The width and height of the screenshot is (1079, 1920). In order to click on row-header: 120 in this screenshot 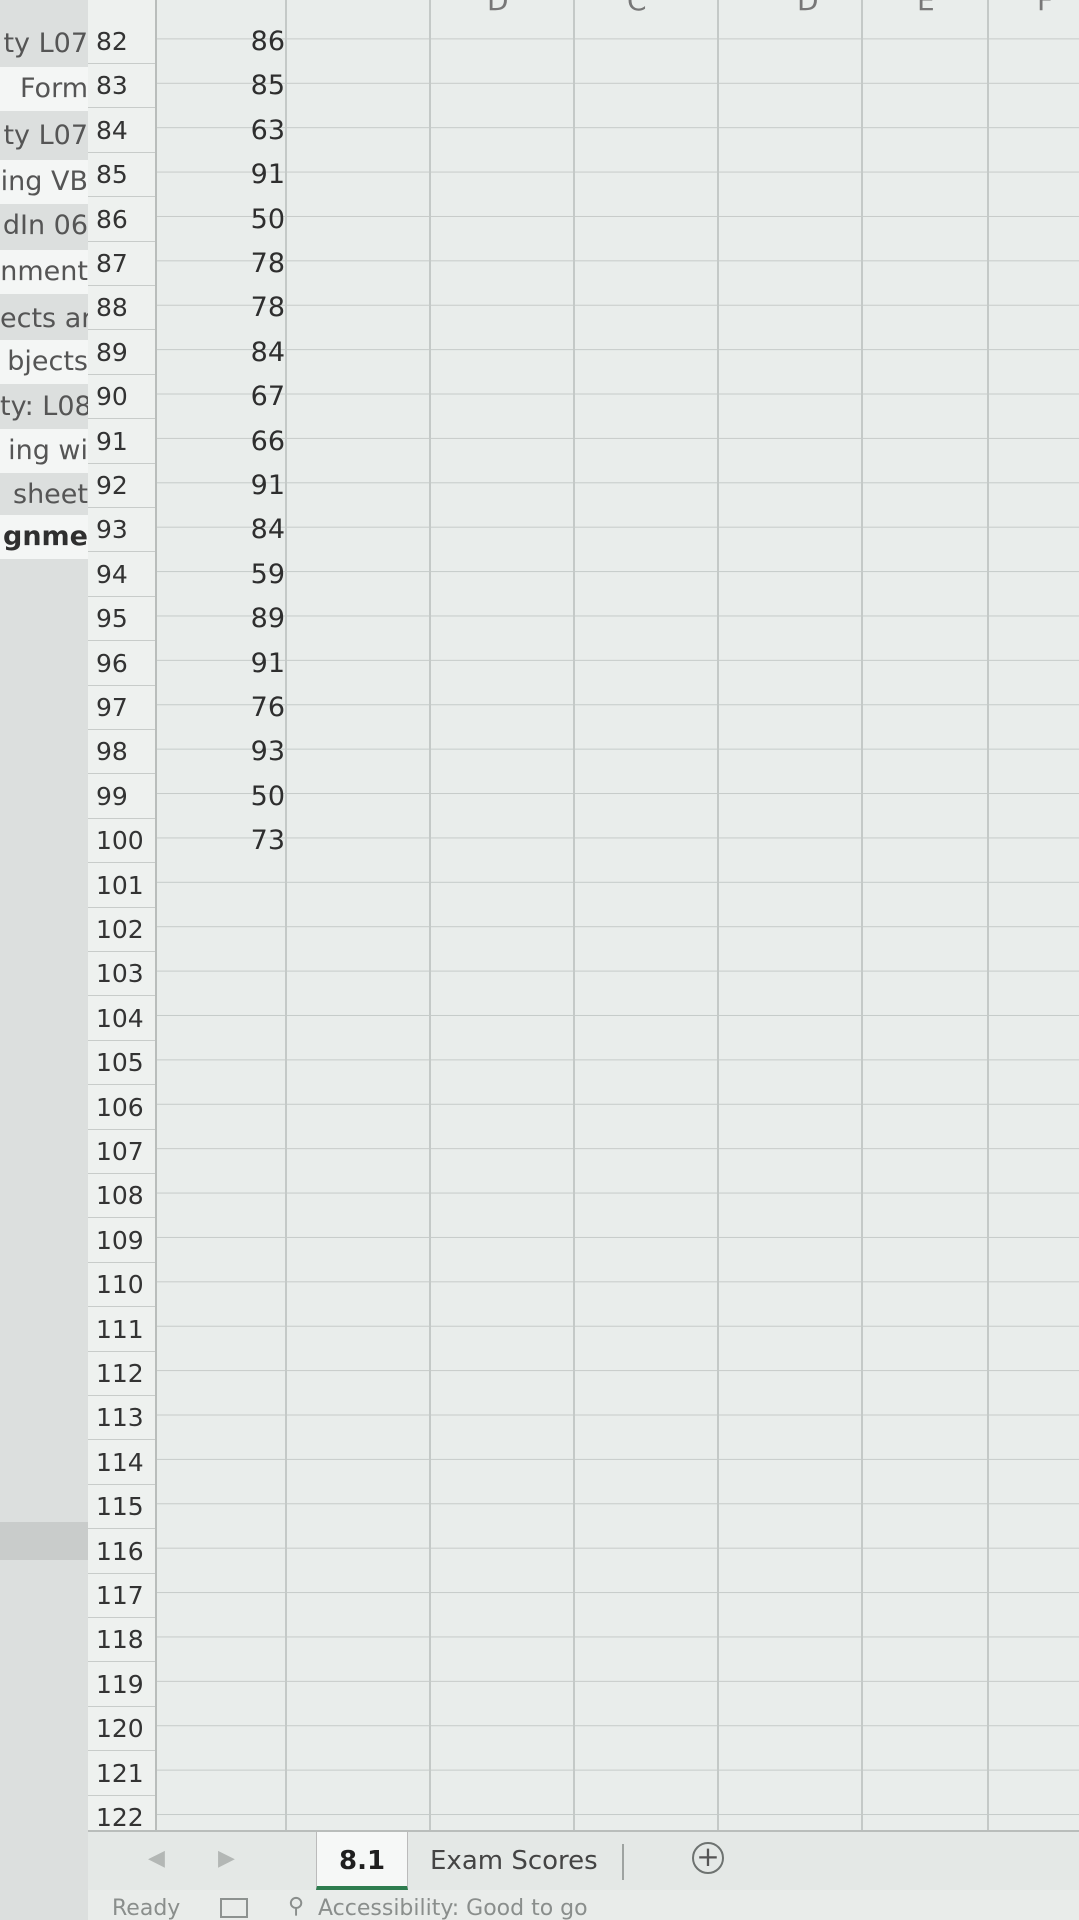, I will do `click(121, 1729)`.